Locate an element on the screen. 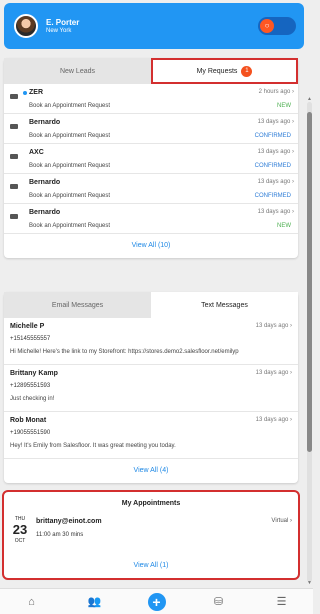  count-badge: 1 is located at coordinates (247, 71).